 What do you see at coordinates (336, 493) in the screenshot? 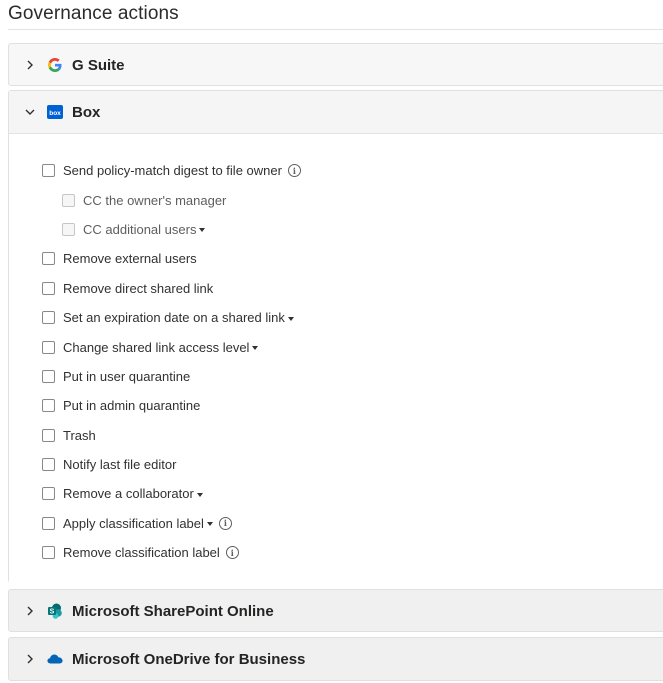
I see `option-row: Remove a collaborator` at bounding box center [336, 493].